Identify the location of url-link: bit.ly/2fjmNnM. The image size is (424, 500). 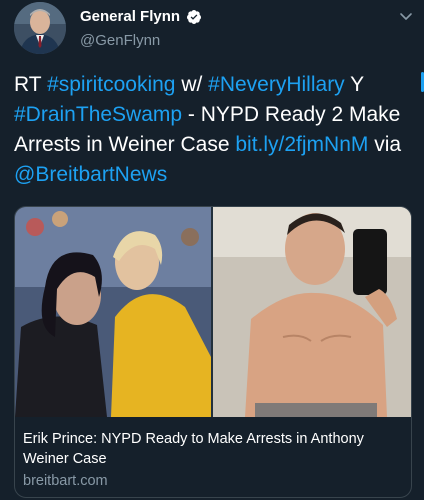
(301, 144).